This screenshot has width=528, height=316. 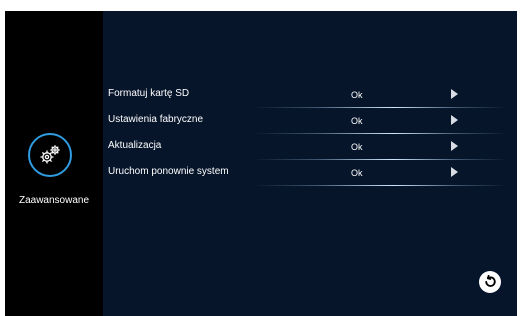 I want to click on category-label: Zaawansowane, so click(x=54, y=200).